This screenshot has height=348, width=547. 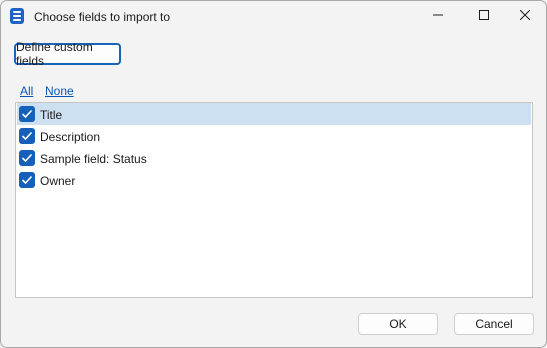 I want to click on list-item: Owner, so click(x=274, y=180).